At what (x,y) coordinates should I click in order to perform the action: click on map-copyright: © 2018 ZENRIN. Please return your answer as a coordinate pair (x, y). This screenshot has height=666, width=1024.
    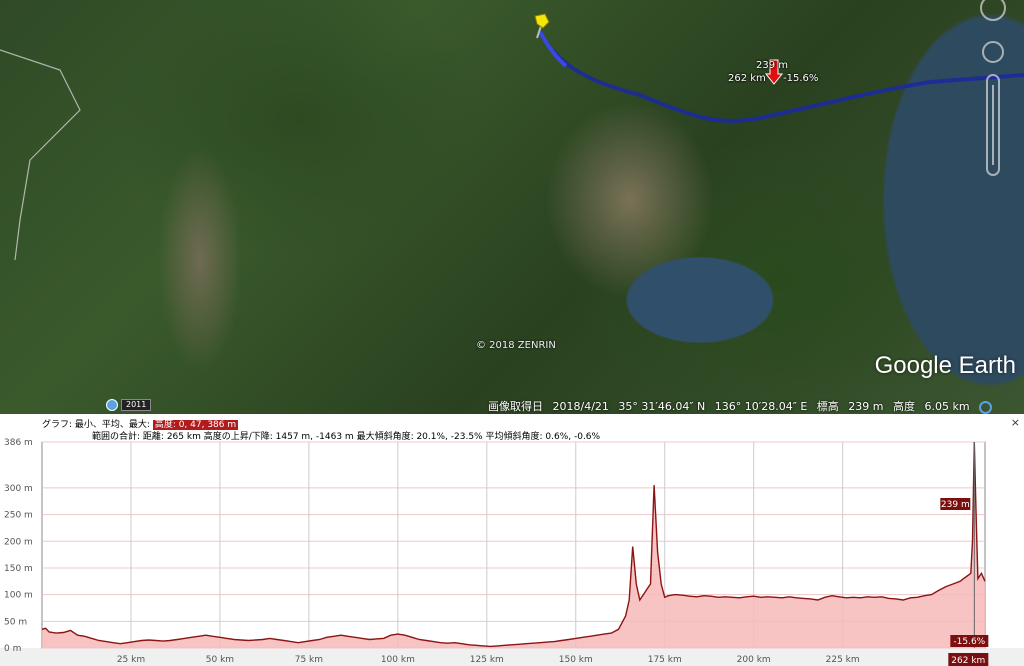
    Looking at the image, I should click on (516, 345).